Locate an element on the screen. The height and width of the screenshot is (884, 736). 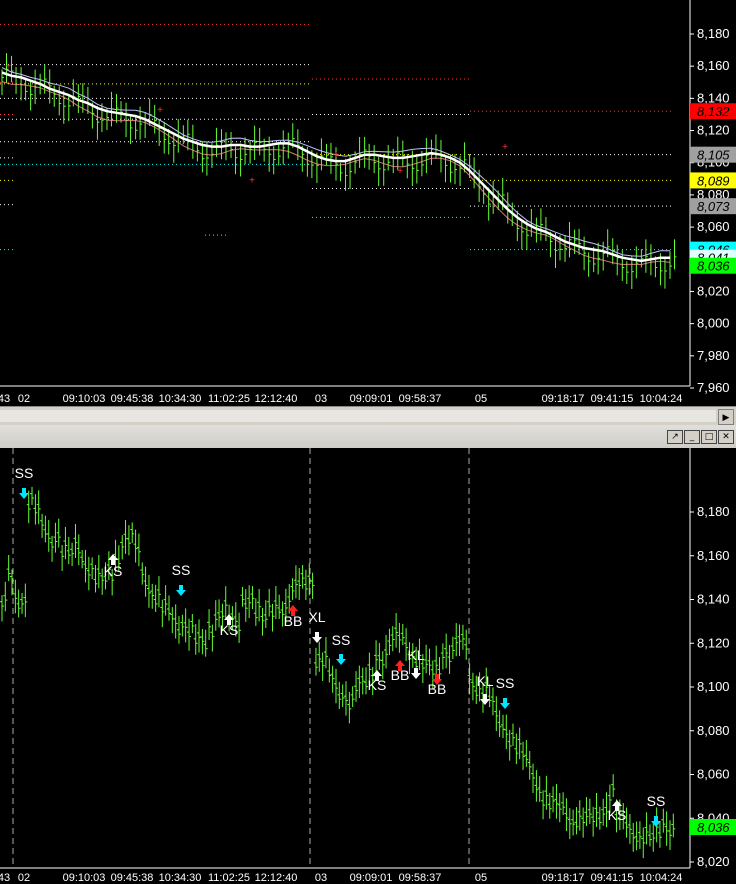
bottom-x-tick-label: 03 is located at coordinates (321, 878).